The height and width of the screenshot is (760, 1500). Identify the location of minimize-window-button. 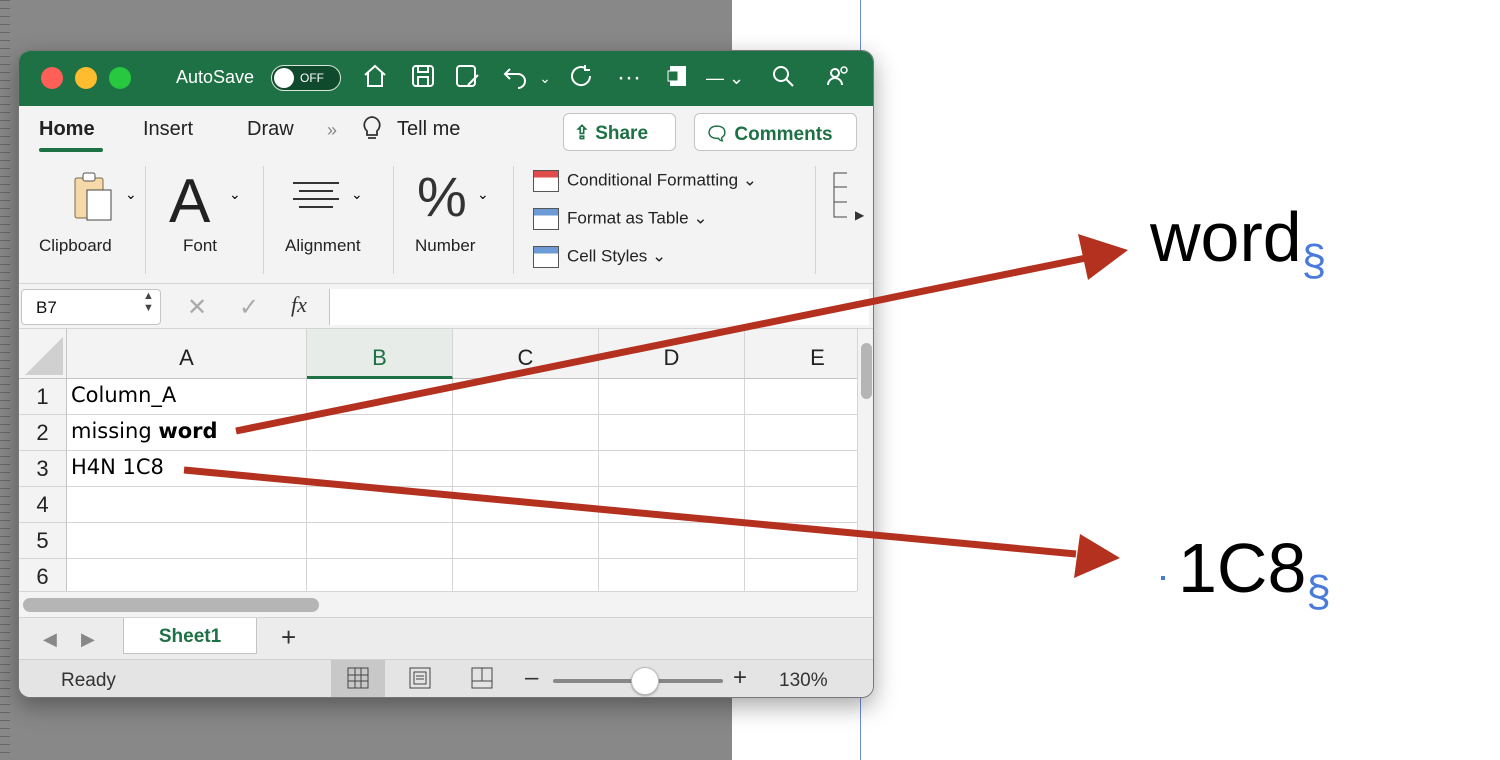
(86, 78).